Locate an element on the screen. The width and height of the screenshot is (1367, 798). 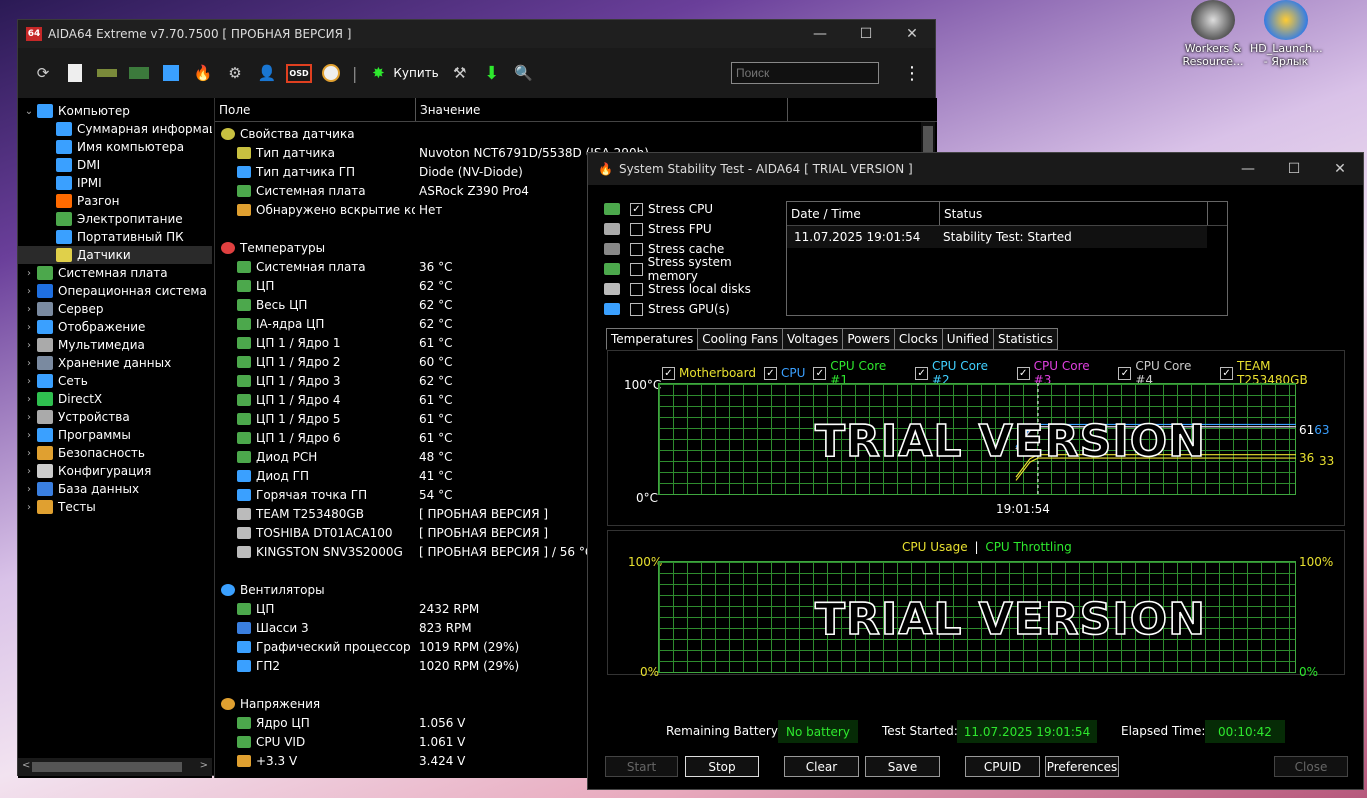
tree-item: › Конфигурация is located at coordinates (115, 471).